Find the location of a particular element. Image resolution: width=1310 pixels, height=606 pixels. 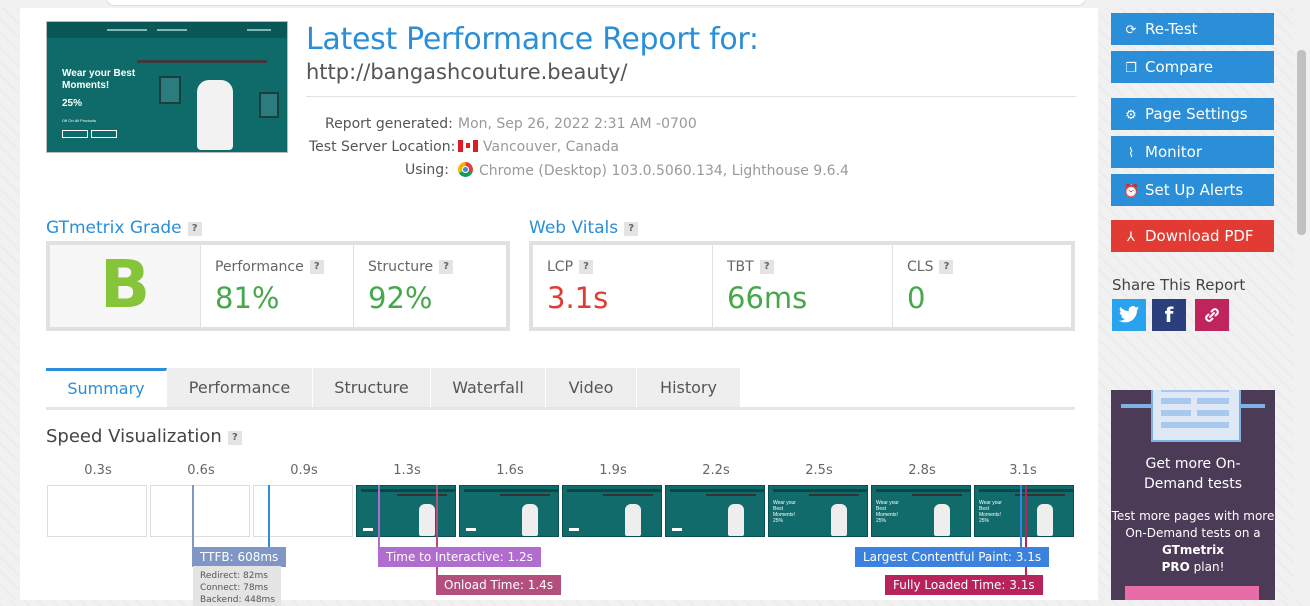

promo-headline: Get more On-Demand tests is located at coordinates (1193, 474).